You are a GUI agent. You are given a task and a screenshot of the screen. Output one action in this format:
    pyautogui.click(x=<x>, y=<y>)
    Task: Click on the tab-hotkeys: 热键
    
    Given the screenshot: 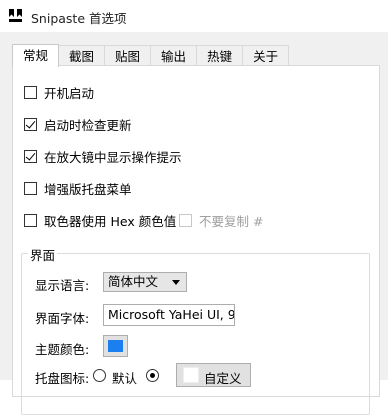 What is the action you would take?
    pyautogui.click(x=220, y=56)
    